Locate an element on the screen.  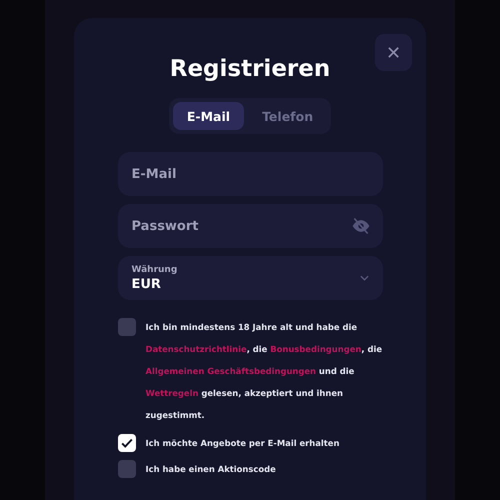
checkbox-label: Ich möchte Angebote per E-Mail erhalten is located at coordinates (243, 443).